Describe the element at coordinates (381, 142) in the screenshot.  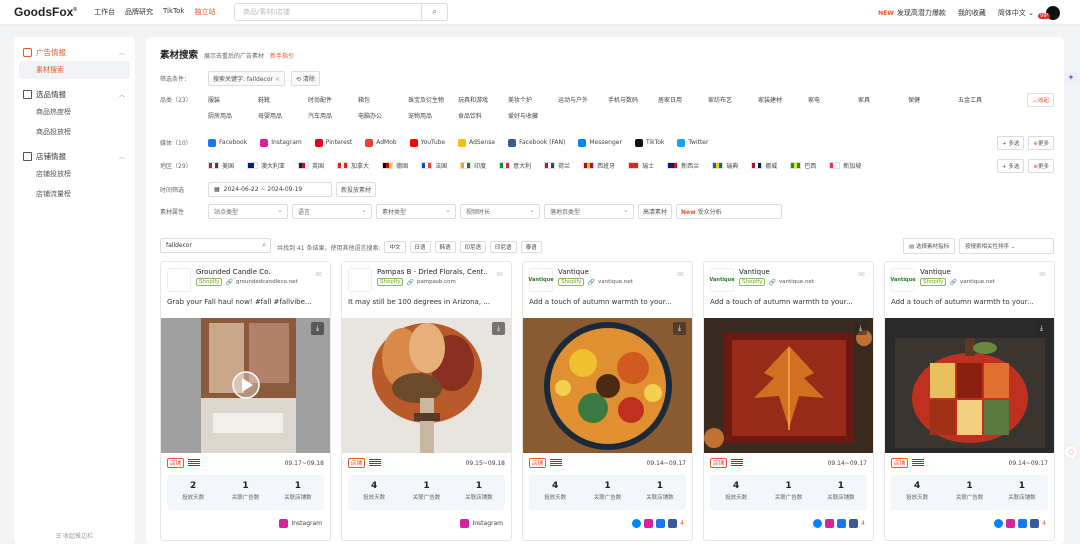
I see `media-item: AdMob` at that location.